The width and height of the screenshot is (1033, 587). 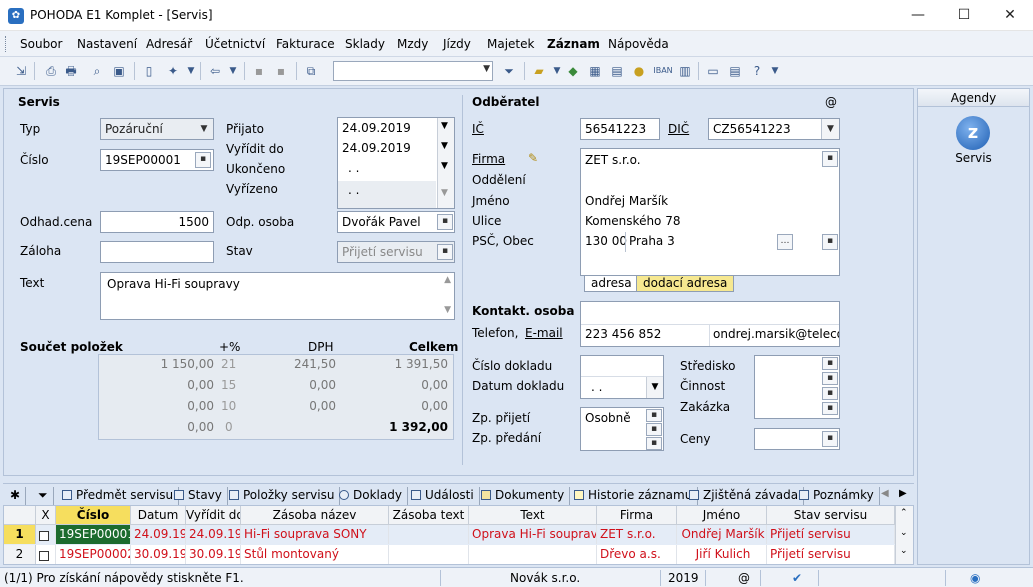 I want to click on tabs-scroll-right-icon: ▶, so click(x=903, y=493).